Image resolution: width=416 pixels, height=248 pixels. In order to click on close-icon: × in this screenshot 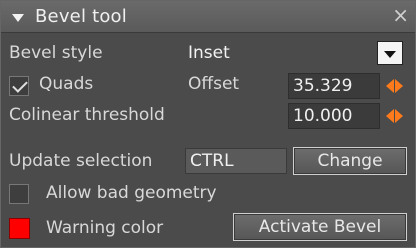, I will do `click(400, 15)`.